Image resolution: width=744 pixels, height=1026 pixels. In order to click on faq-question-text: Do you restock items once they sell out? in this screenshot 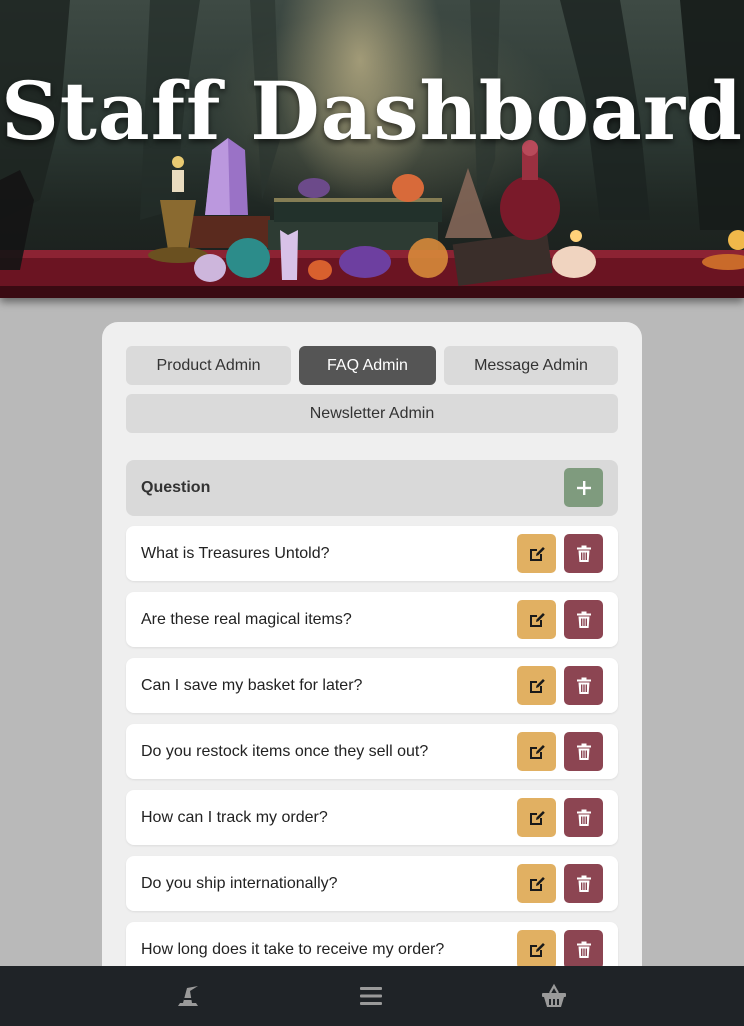, I will do `click(285, 751)`.